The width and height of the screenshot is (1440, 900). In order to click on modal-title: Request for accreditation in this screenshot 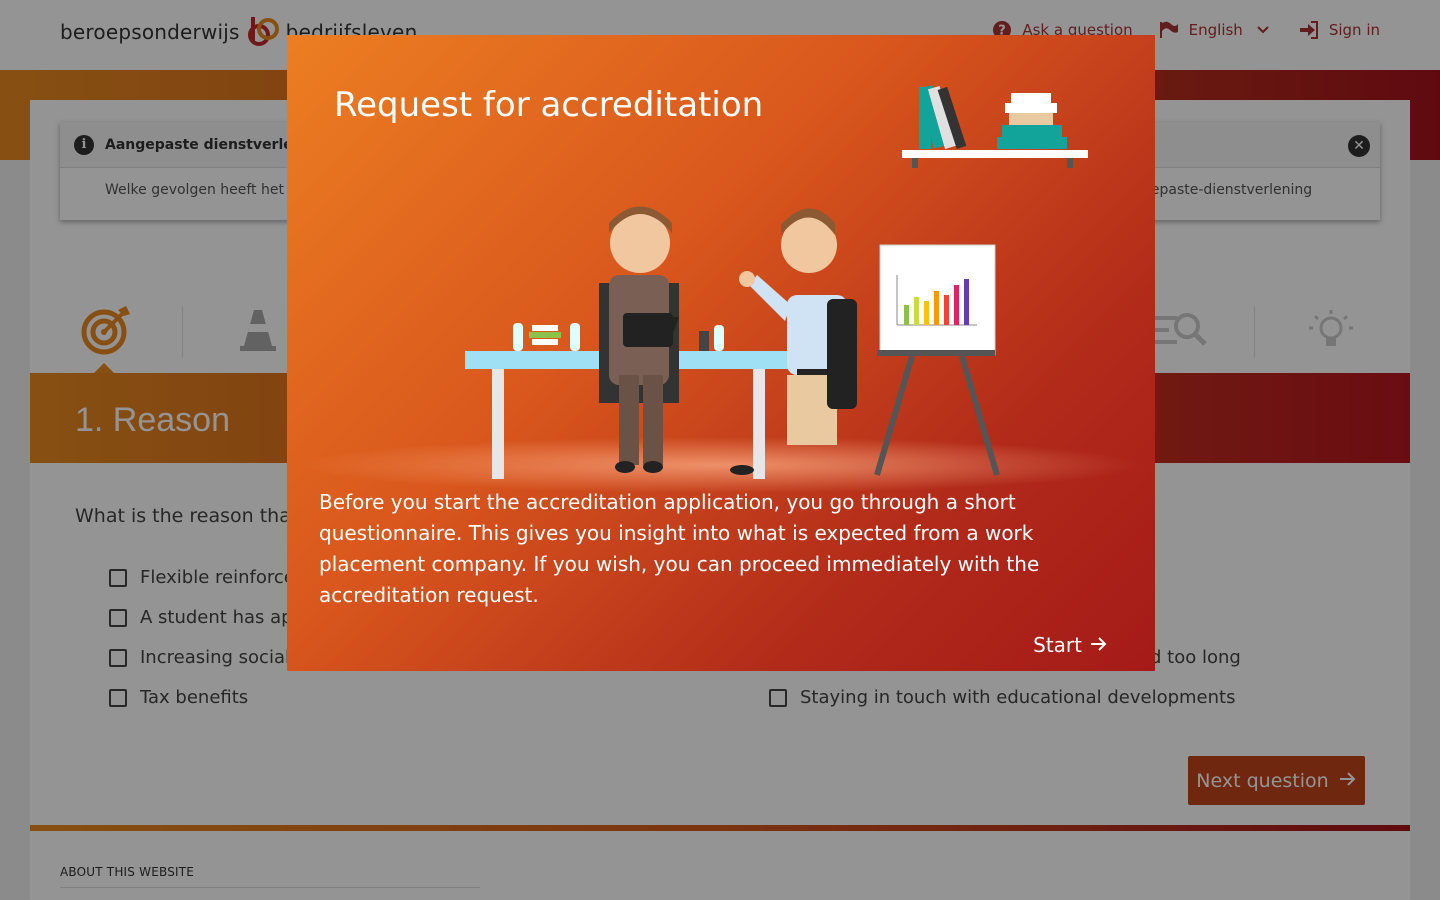, I will do `click(549, 105)`.